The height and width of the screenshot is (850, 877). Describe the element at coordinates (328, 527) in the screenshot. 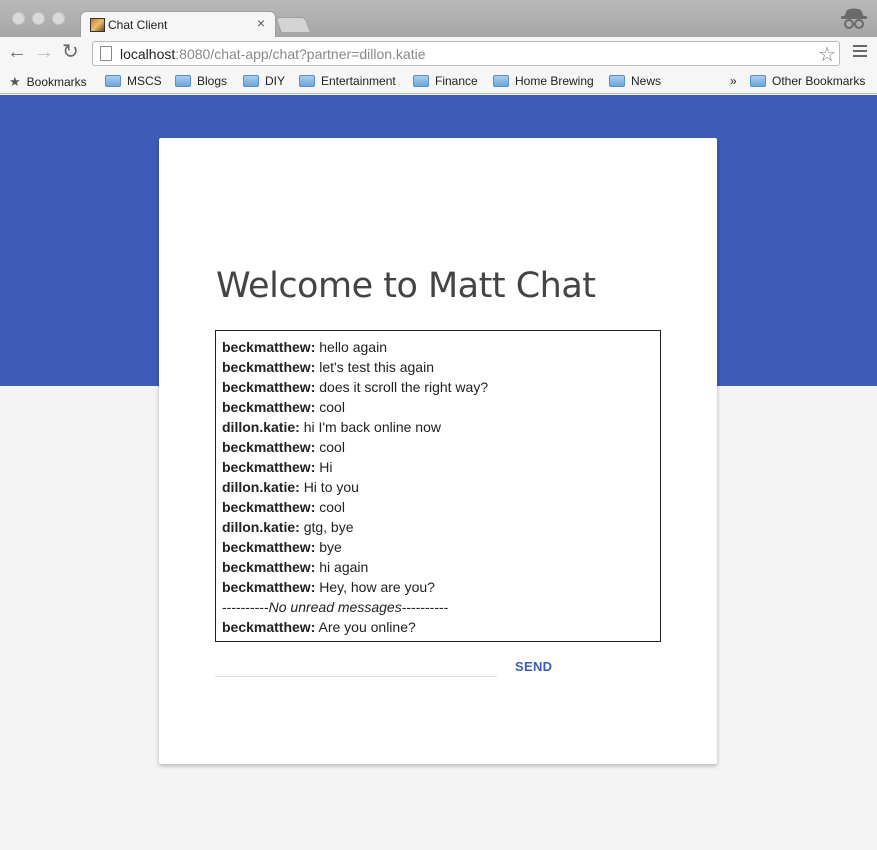

I see `message-text: gtg, bye` at that location.